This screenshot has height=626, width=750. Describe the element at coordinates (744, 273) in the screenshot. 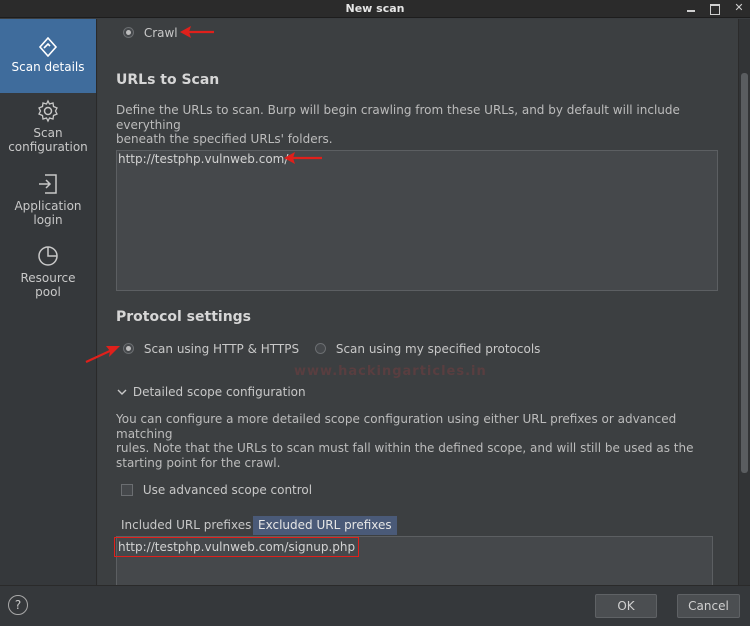

I see `scrollbar-thumb` at that location.